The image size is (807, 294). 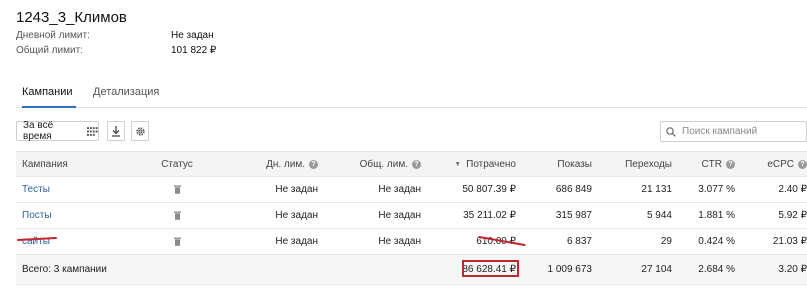 What do you see at coordinates (792, 189) in the screenshot?
I see `ecpc-cell: 2.40 ₽` at bounding box center [792, 189].